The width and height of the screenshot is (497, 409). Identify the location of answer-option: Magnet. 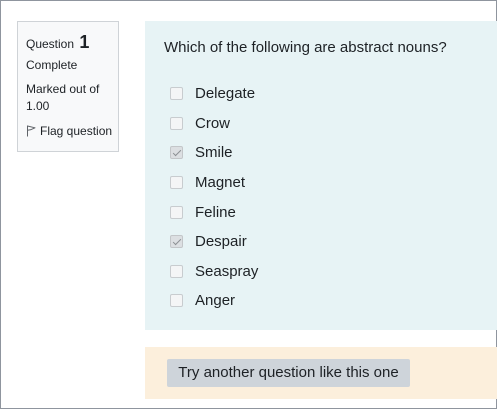
(214, 183).